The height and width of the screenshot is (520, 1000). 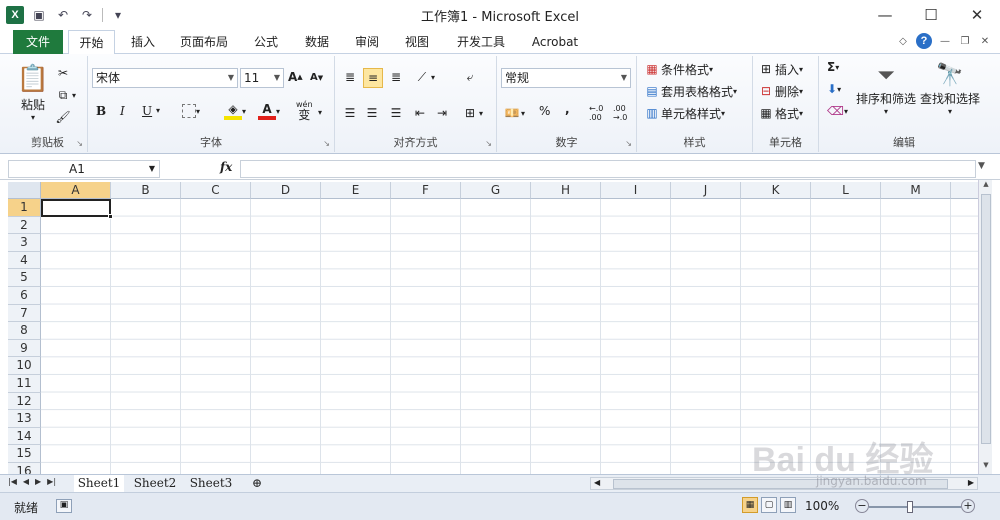 What do you see at coordinates (750, 505) in the screenshot?
I see `normal-view-icon: ▦` at bounding box center [750, 505].